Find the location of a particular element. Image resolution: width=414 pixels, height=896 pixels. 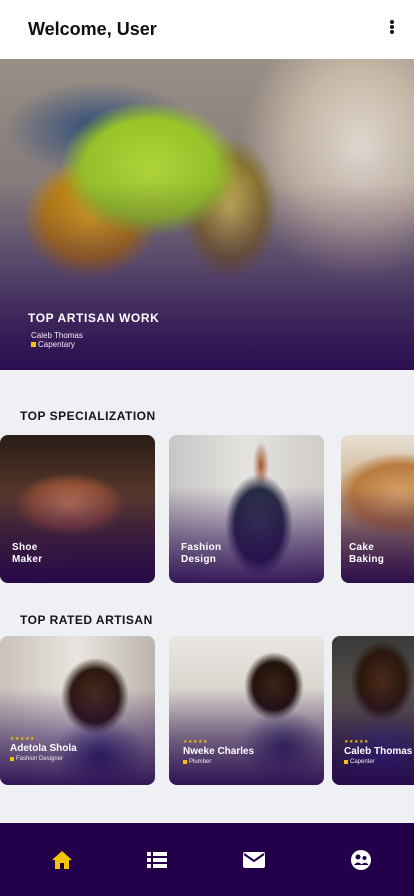

specialization-card-fashion-design: Fashion Design is located at coordinates (246, 509).